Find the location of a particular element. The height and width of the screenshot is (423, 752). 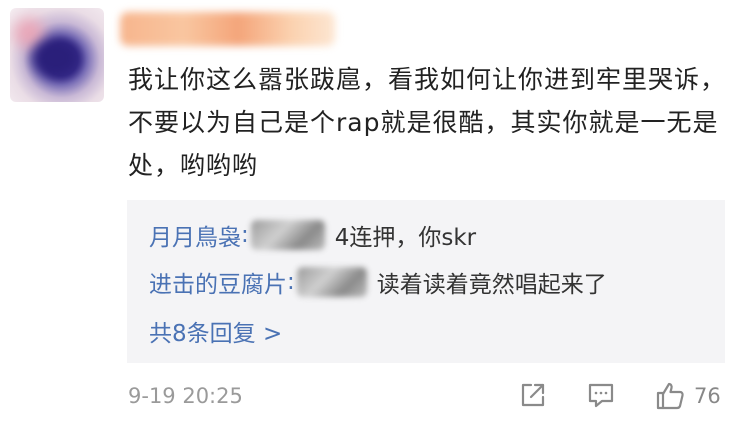

like-count: 76 is located at coordinates (707, 396).